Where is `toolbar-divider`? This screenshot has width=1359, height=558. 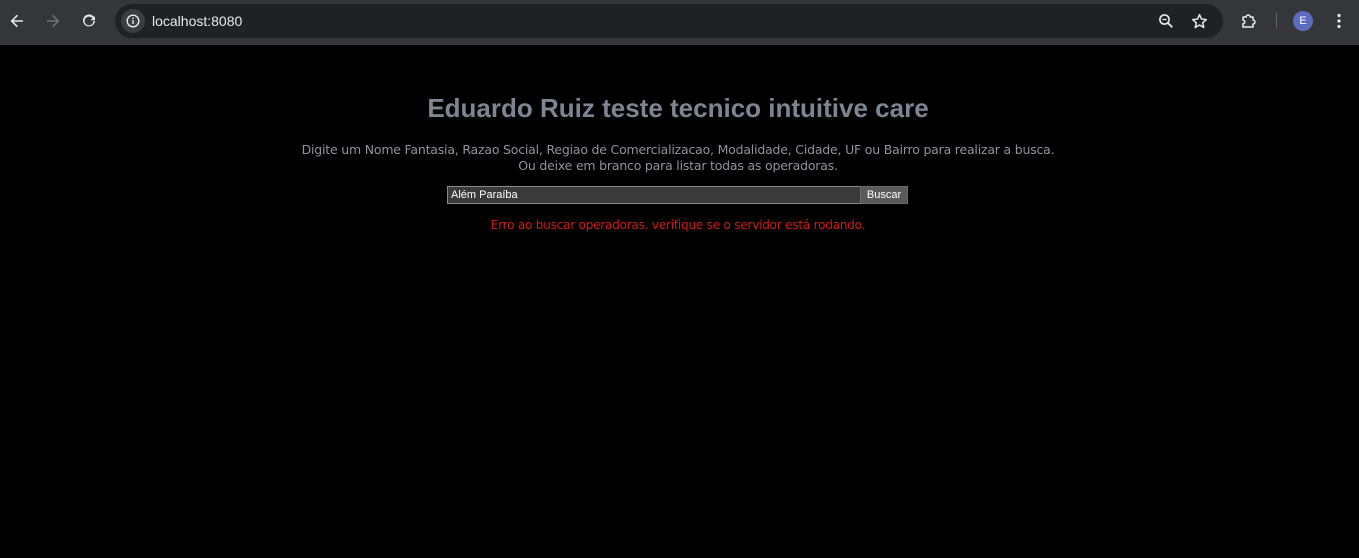
toolbar-divider is located at coordinates (1276, 21).